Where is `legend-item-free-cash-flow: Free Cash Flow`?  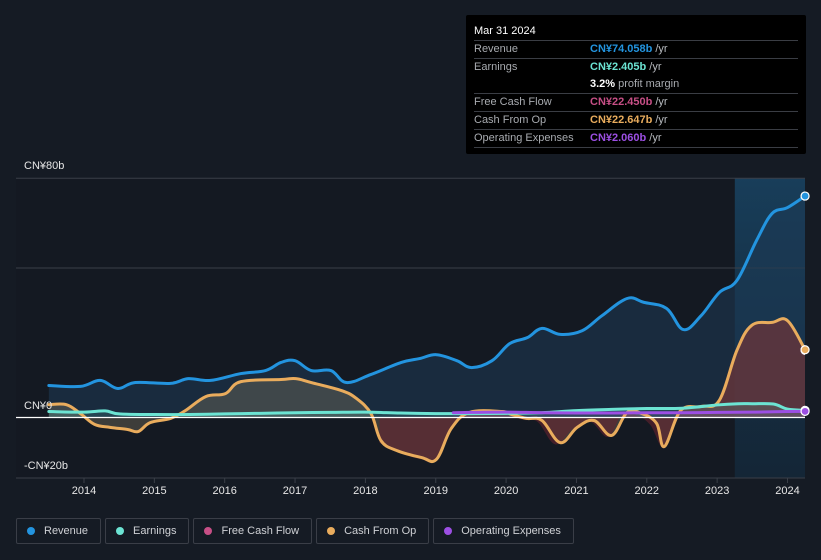
legend-item-free-cash-flow: Free Cash Flow is located at coordinates (253, 531).